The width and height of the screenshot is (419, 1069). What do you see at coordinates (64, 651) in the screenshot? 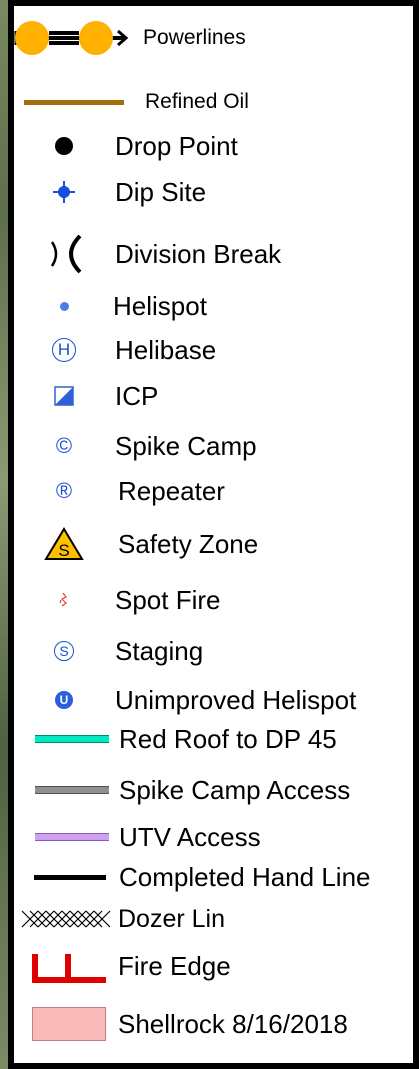
I see `staging-icon: S` at bounding box center [64, 651].